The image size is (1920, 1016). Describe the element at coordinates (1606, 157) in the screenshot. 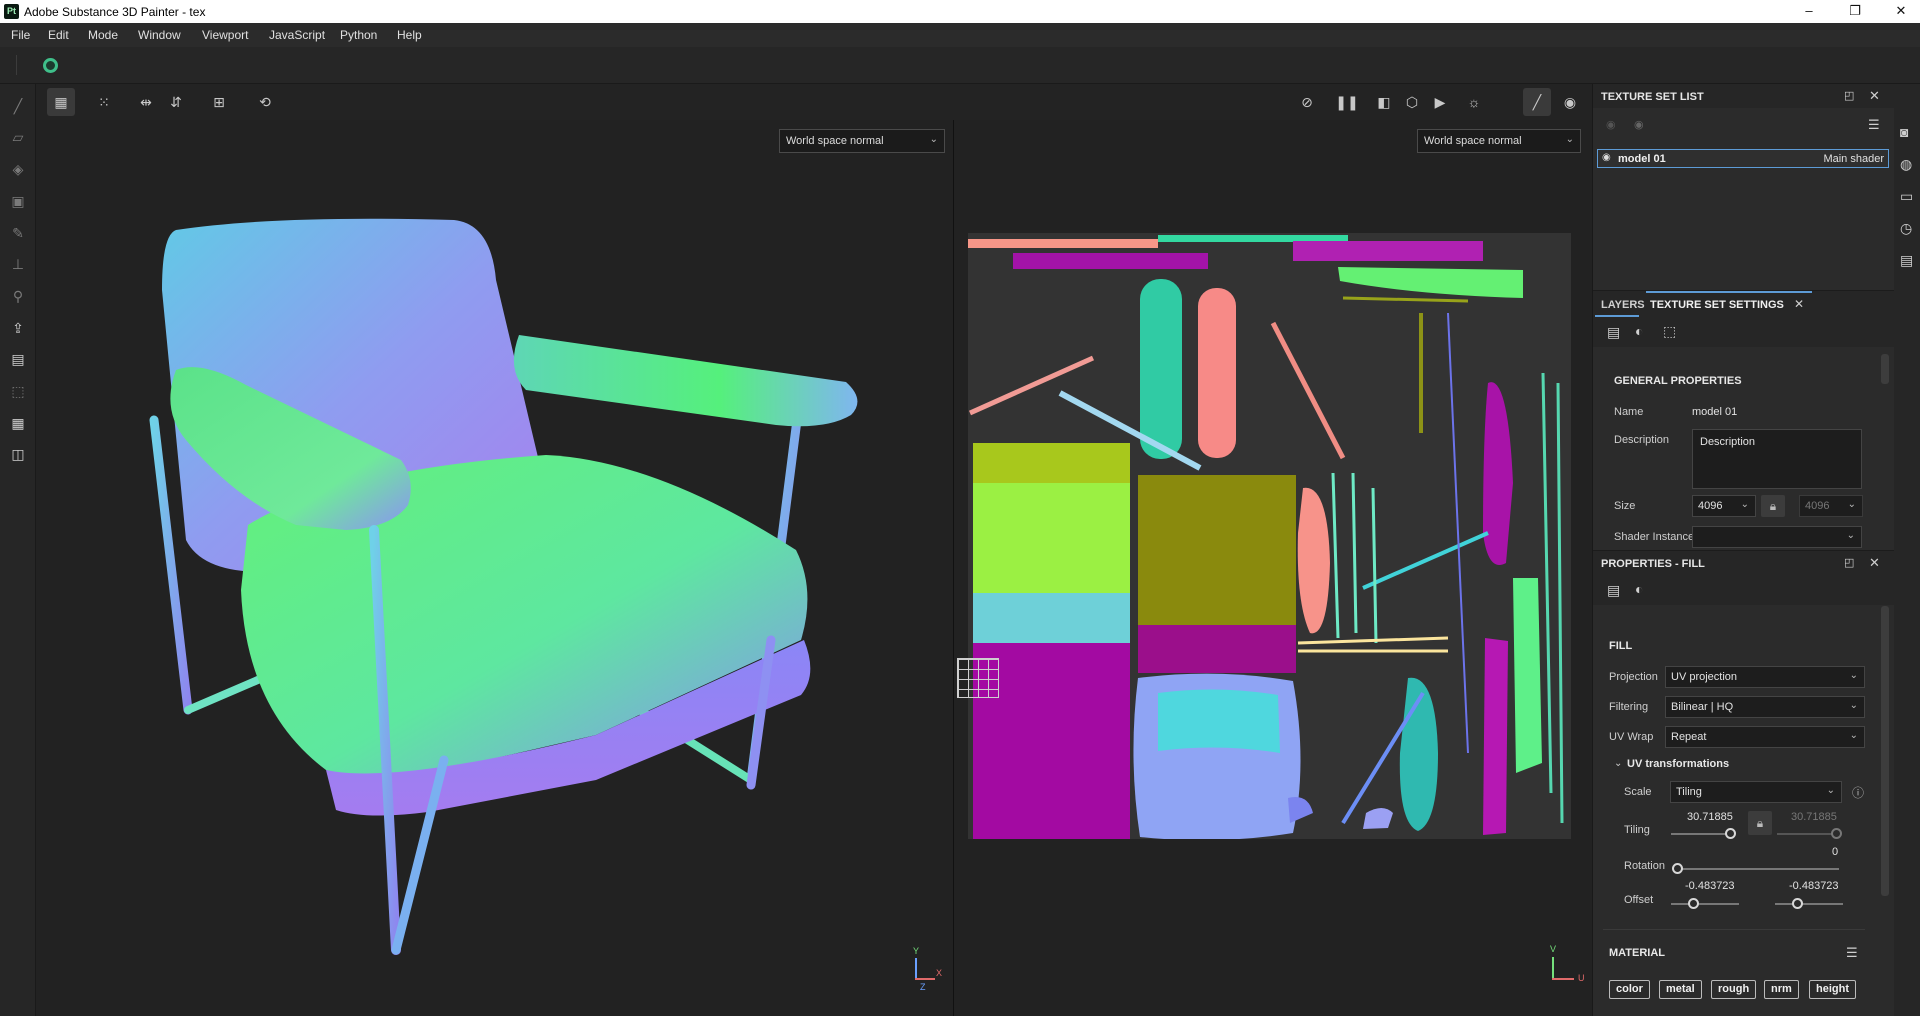

I see `visibility-eye-icon: ◉` at that location.